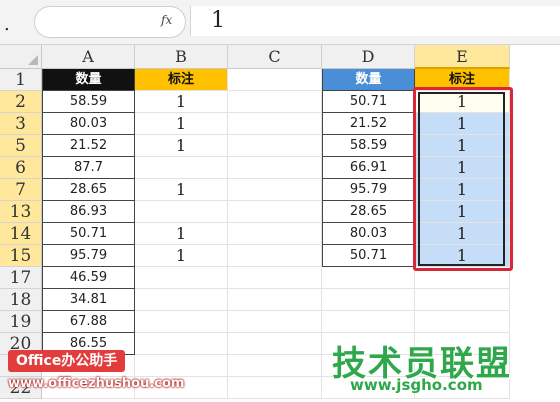 Image resolution: width=560 pixels, height=402 pixels. I want to click on cell-b-3: 1, so click(181, 124).